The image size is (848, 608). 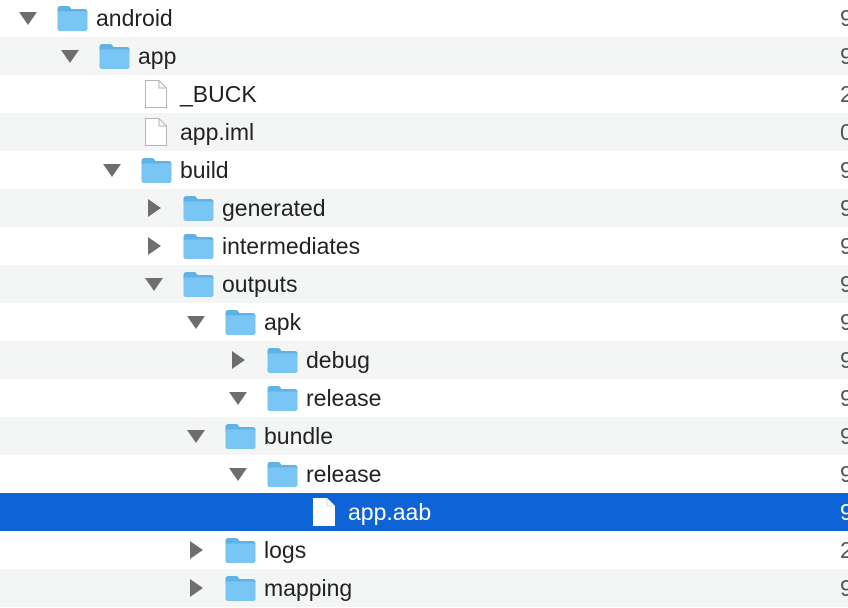 What do you see at coordinates (308, 588) in the screenshot?
I see `item-name: mapping` at bounding box center [308, 588].